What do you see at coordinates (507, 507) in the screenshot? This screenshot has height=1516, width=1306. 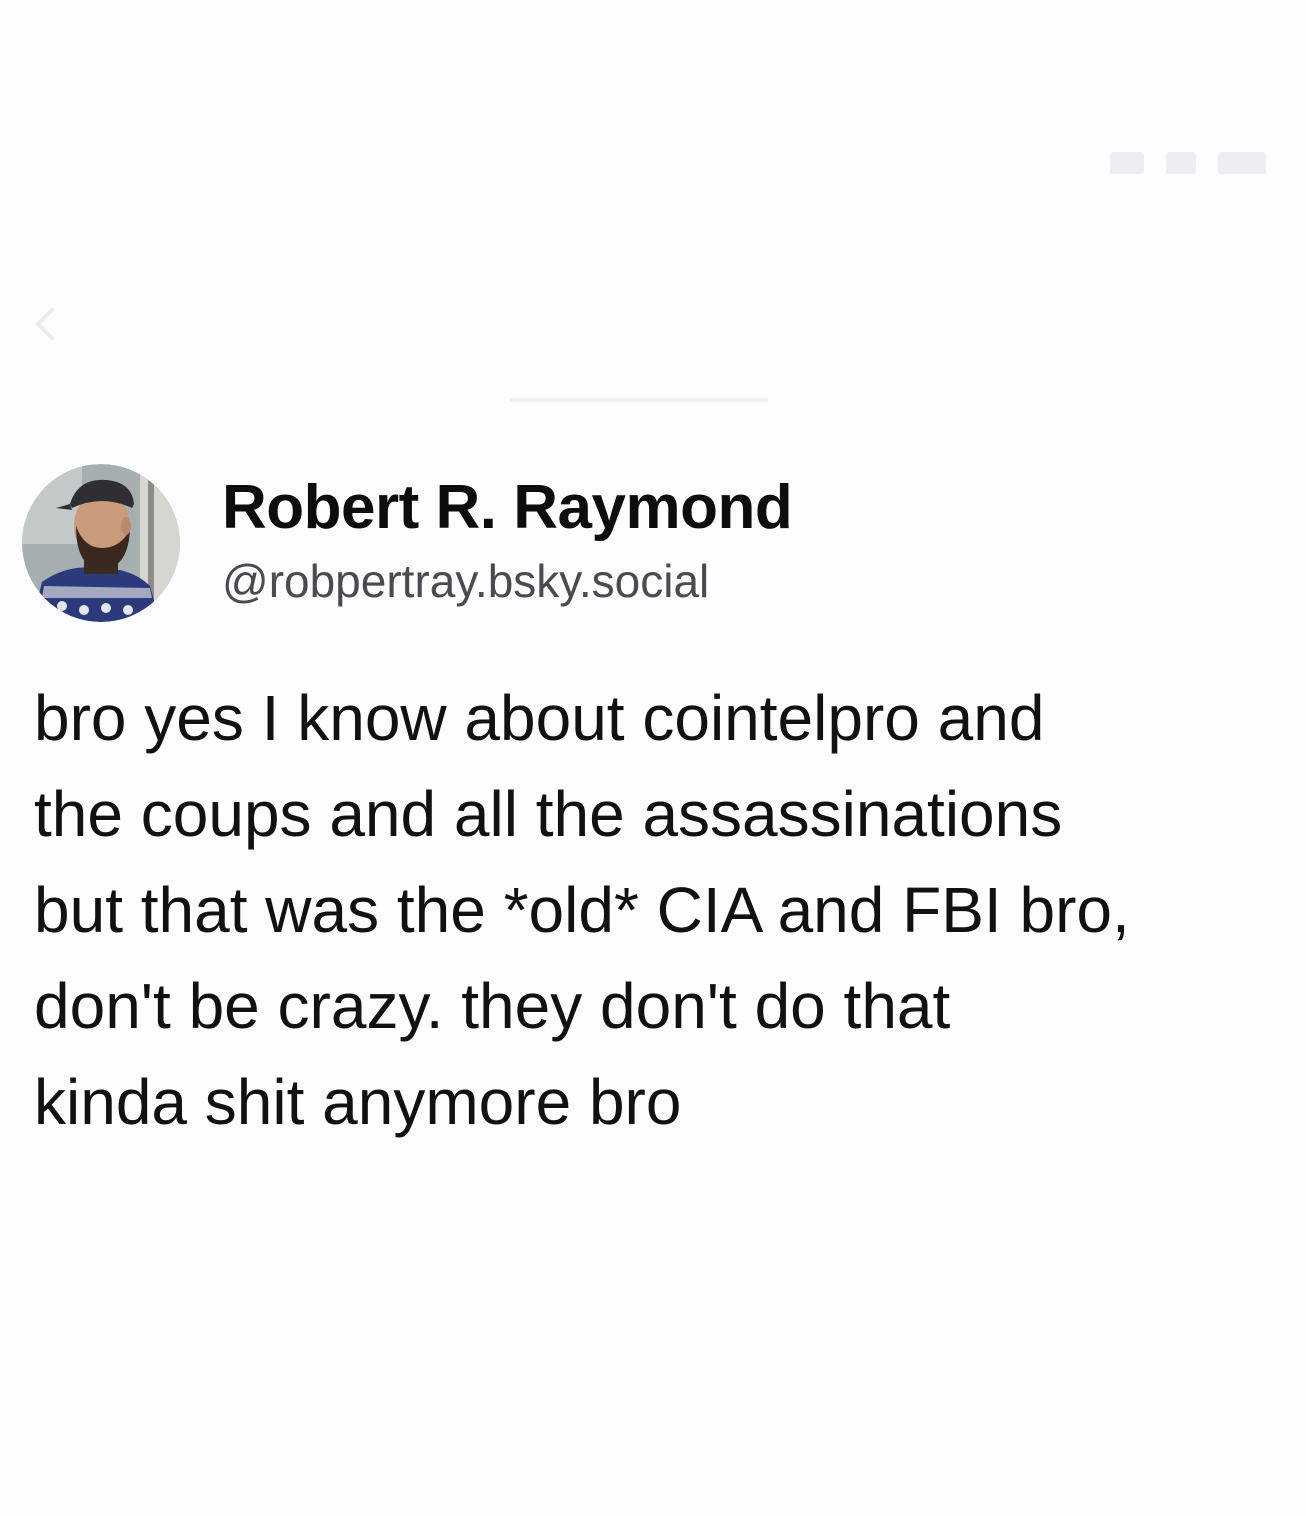 I see `author-name: Robert R. Raymond` at bounding box center [507, 507].